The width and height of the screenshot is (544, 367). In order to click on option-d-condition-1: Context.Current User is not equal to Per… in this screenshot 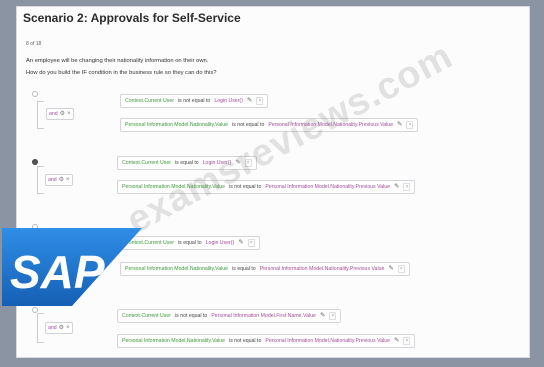, I will do `click(229, 316)`.